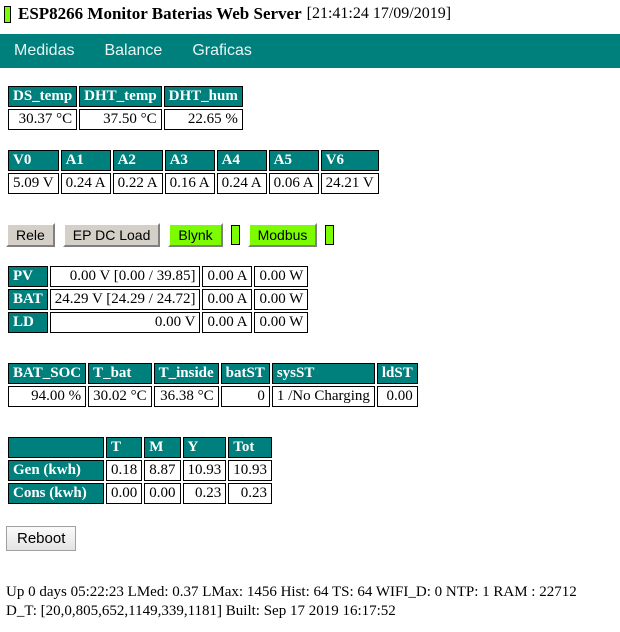 Image resolution: width=620 pixels, height=632 pixels. What do you see at coordinates (204, 470) in the screenshot?
I see `gen-year: 10.93` at bounding box center [204, 470].